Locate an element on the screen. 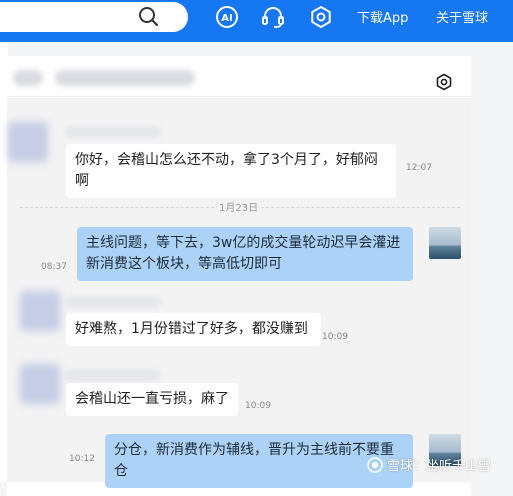 This screenshot has height=496, width=513. search-icon is located at coordinates (149, 17).